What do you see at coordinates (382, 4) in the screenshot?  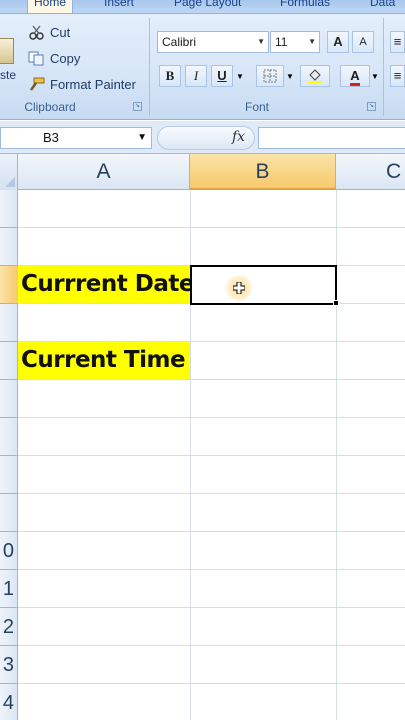 I see `tab-data: Data` at bounding box center [382, 4].